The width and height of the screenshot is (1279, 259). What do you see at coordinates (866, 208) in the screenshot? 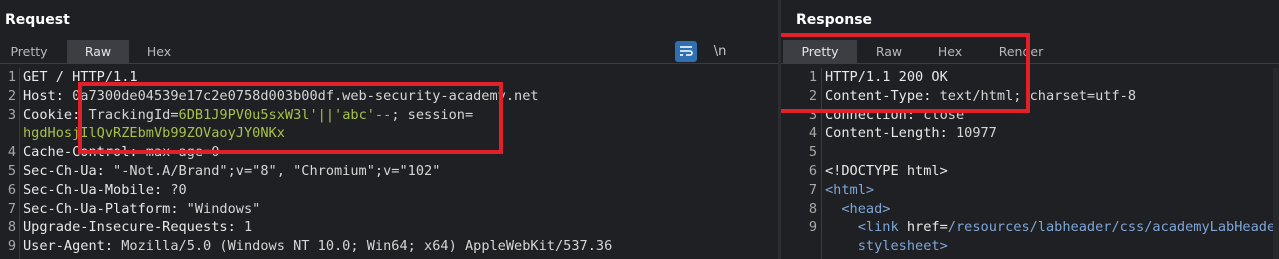
I see `html-tag: <head>` at bounding box center [866, 208].